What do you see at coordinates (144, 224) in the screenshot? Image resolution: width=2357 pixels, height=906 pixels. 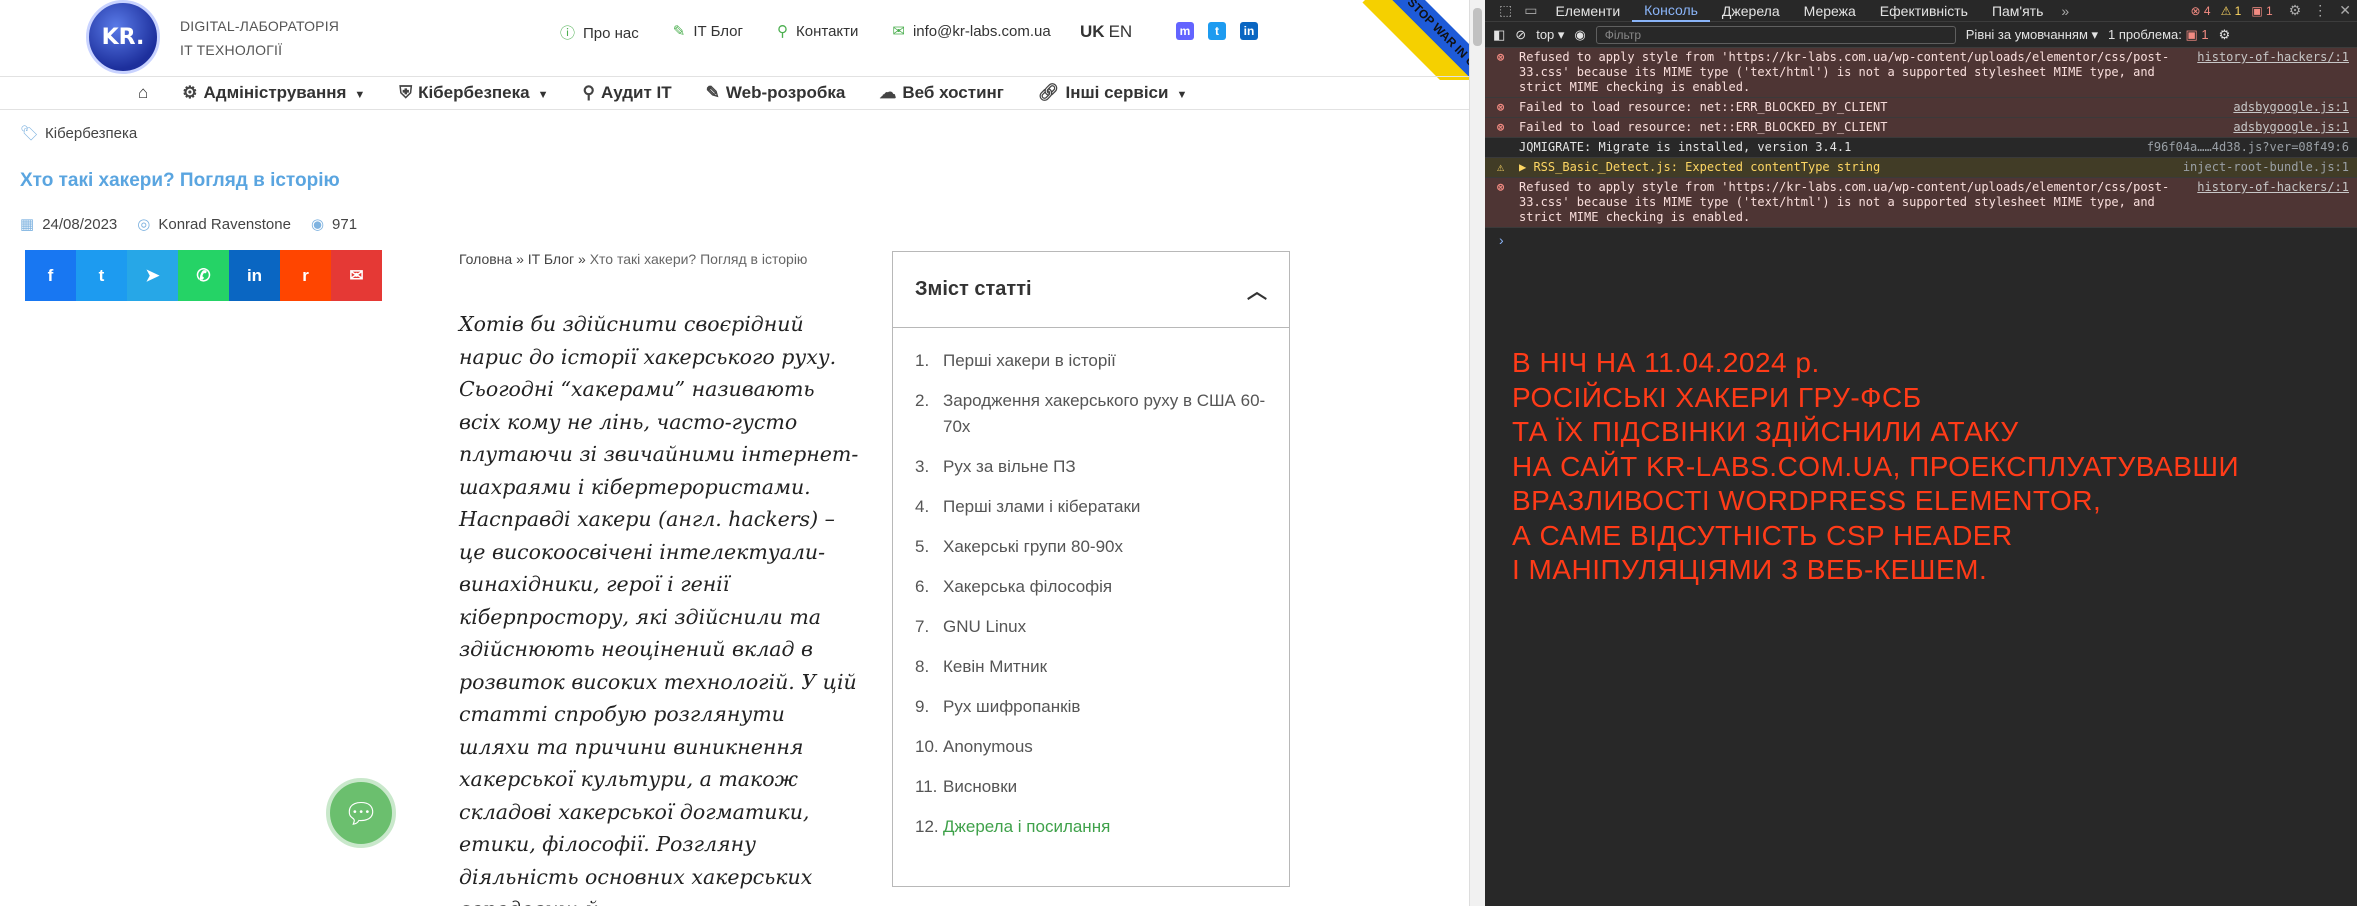 I see `user-icon: ◎` at bounding box center [144, 224].